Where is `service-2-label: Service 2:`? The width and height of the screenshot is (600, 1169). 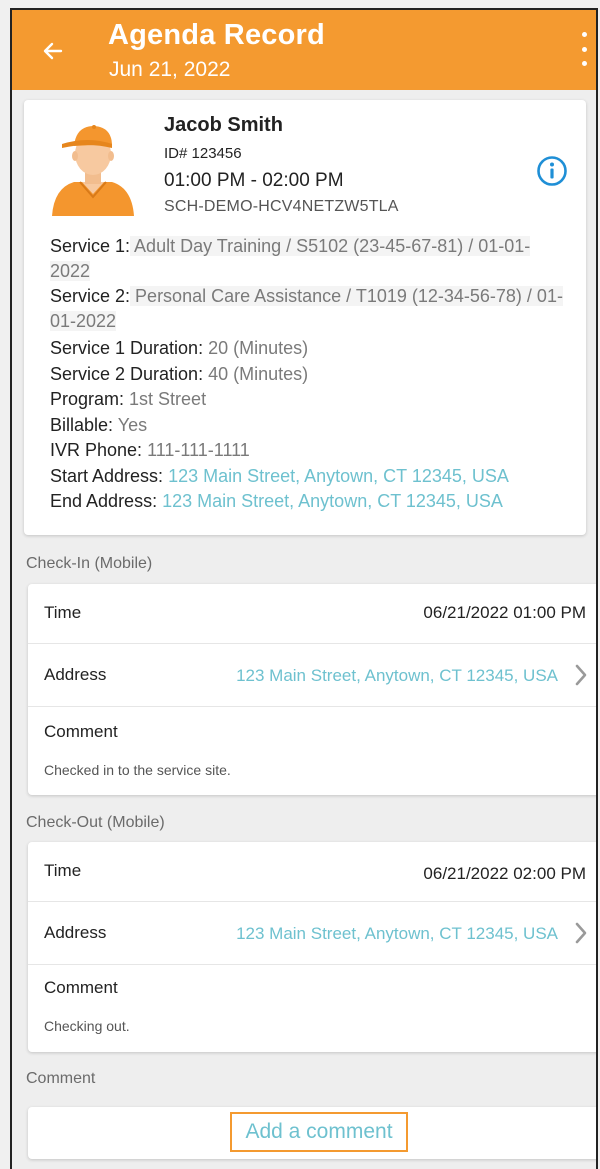
service-2-label: Service 2: is located at coordinates (90, 296).